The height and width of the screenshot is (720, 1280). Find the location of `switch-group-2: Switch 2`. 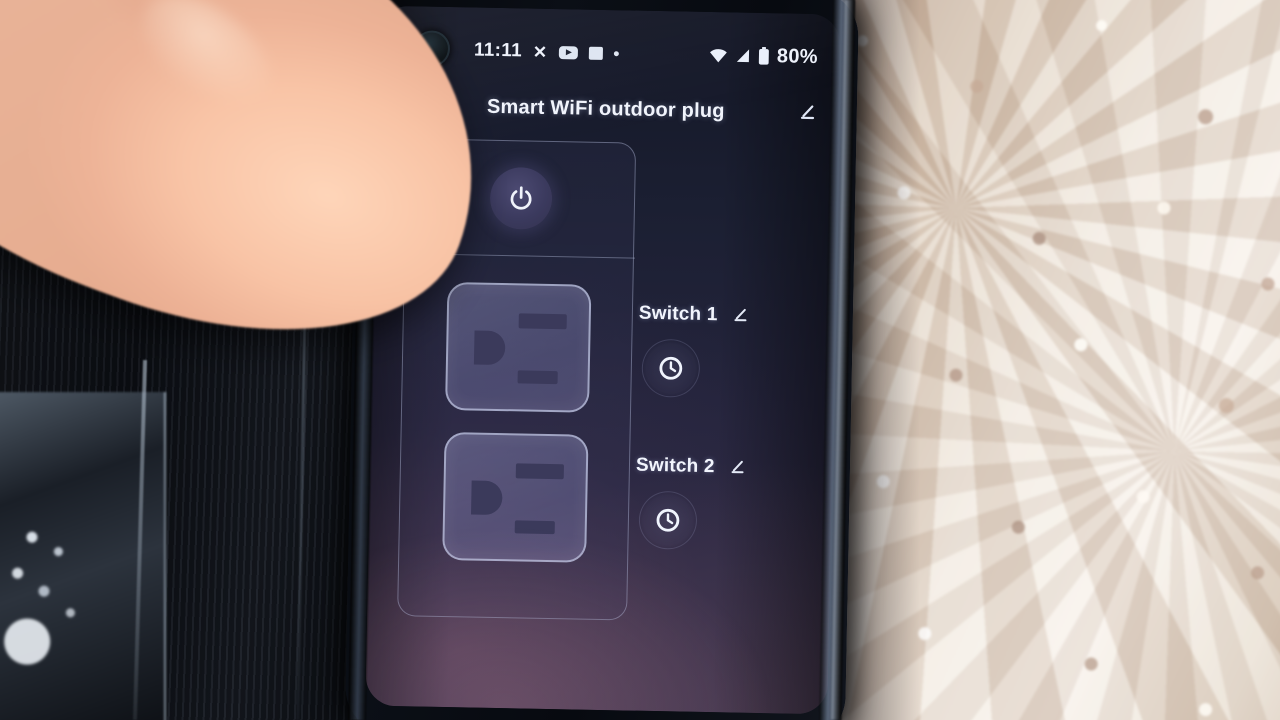

switch-group-2: Switch 2 is located at coordinates (726, 504).